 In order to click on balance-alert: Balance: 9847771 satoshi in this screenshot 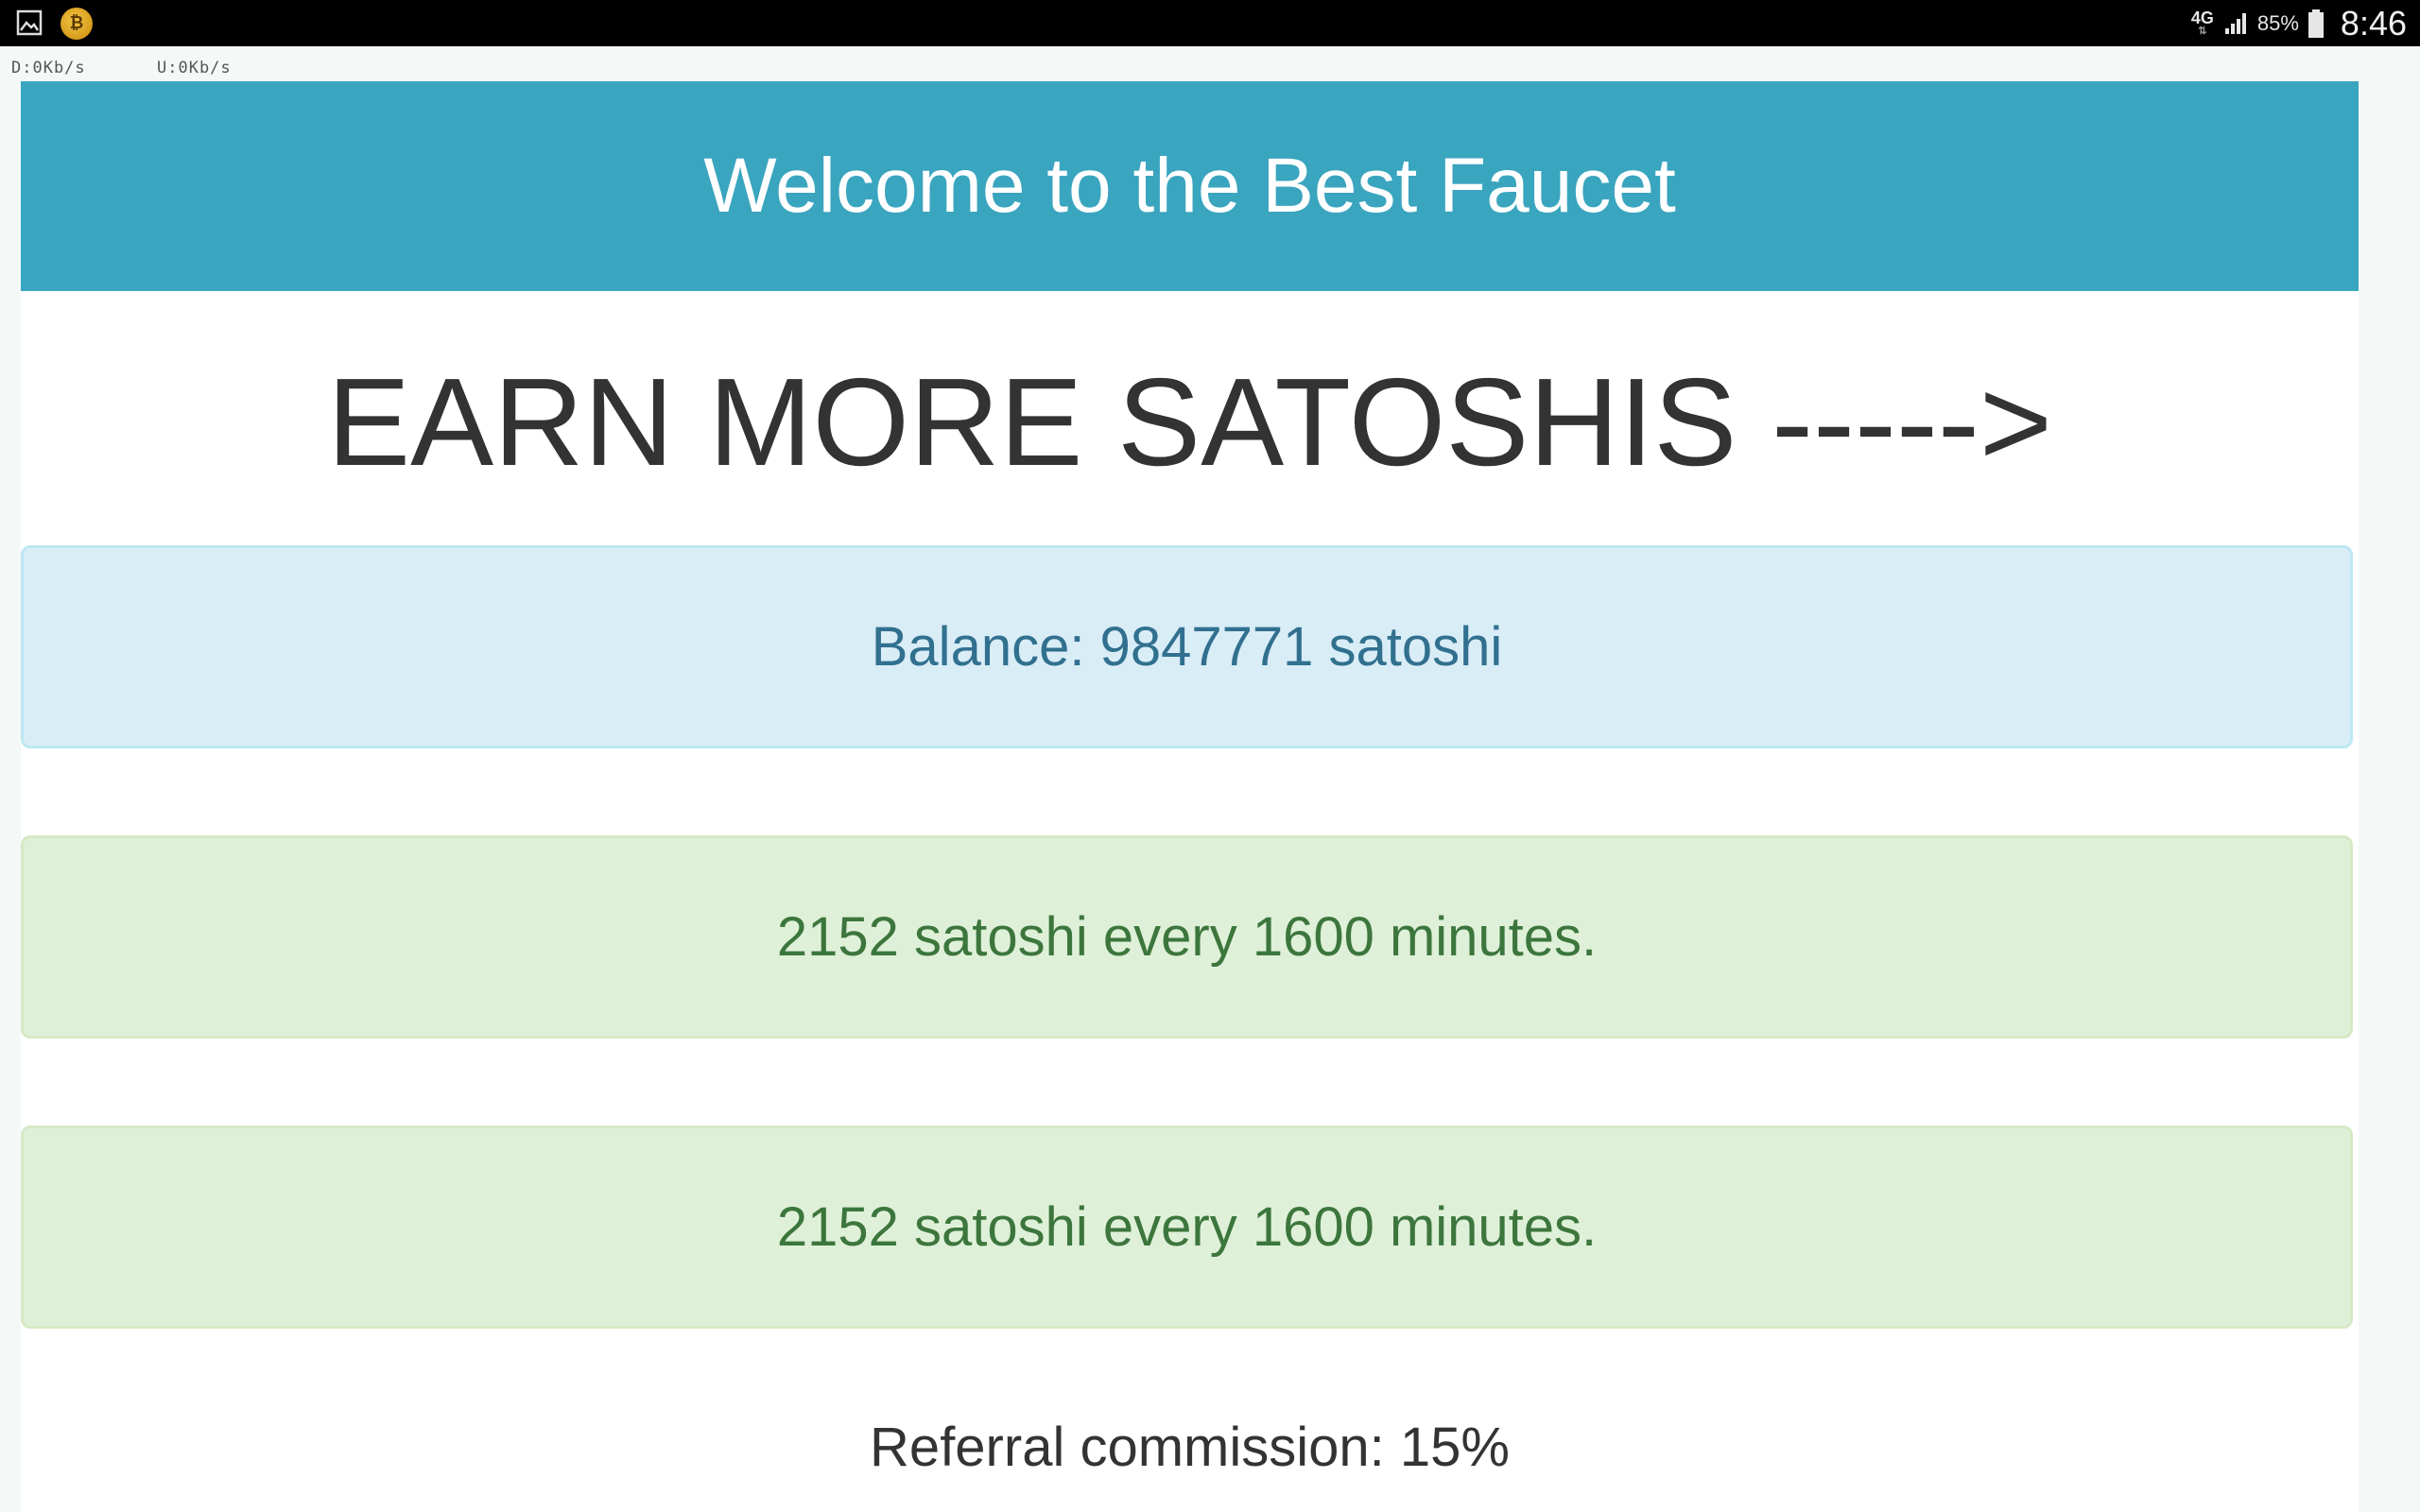, I will do `click(1187, 646)`.